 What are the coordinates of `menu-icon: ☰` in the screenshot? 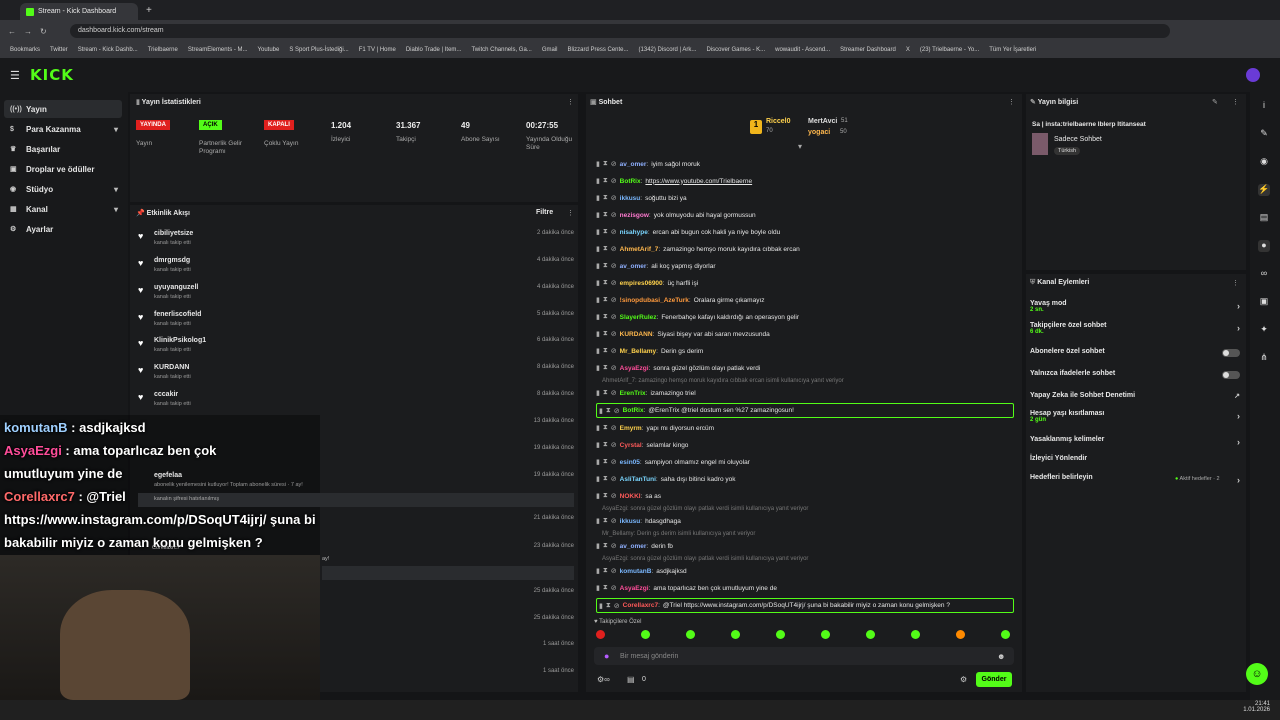 It's located at (15, 75).